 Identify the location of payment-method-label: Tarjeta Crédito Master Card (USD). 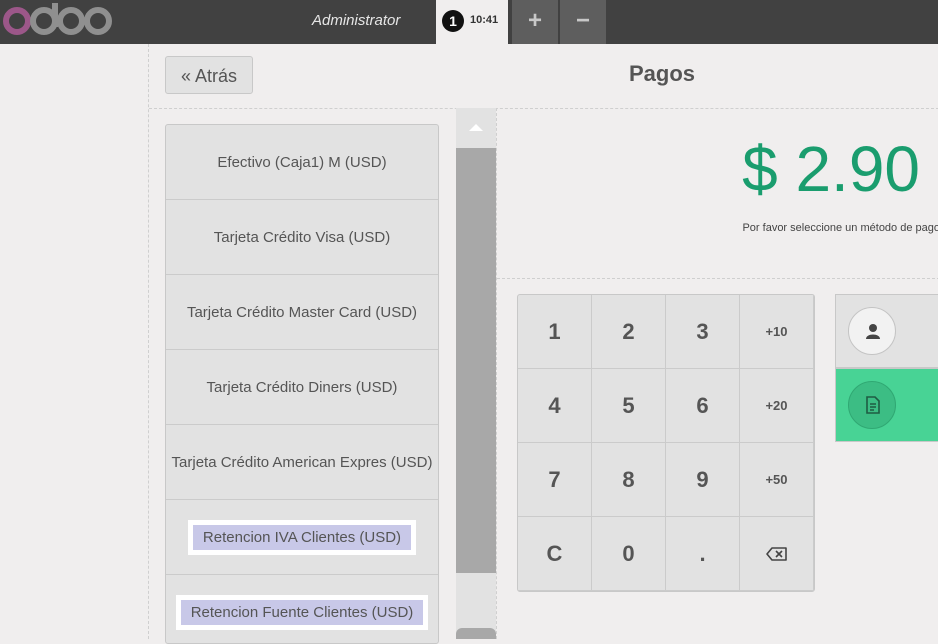
(302, 312).